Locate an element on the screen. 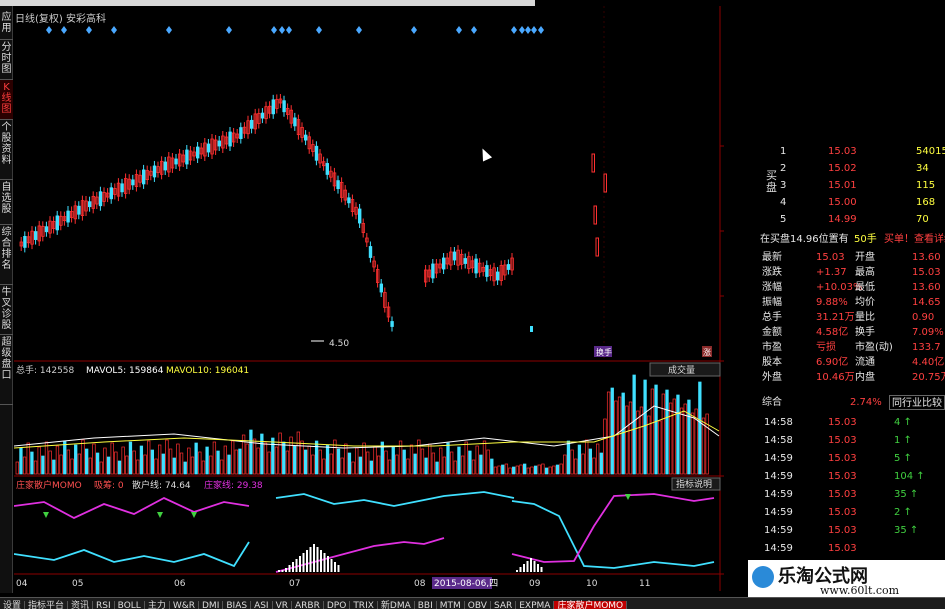  indicator-tab: 设置 is located at coordinates (13, 605).